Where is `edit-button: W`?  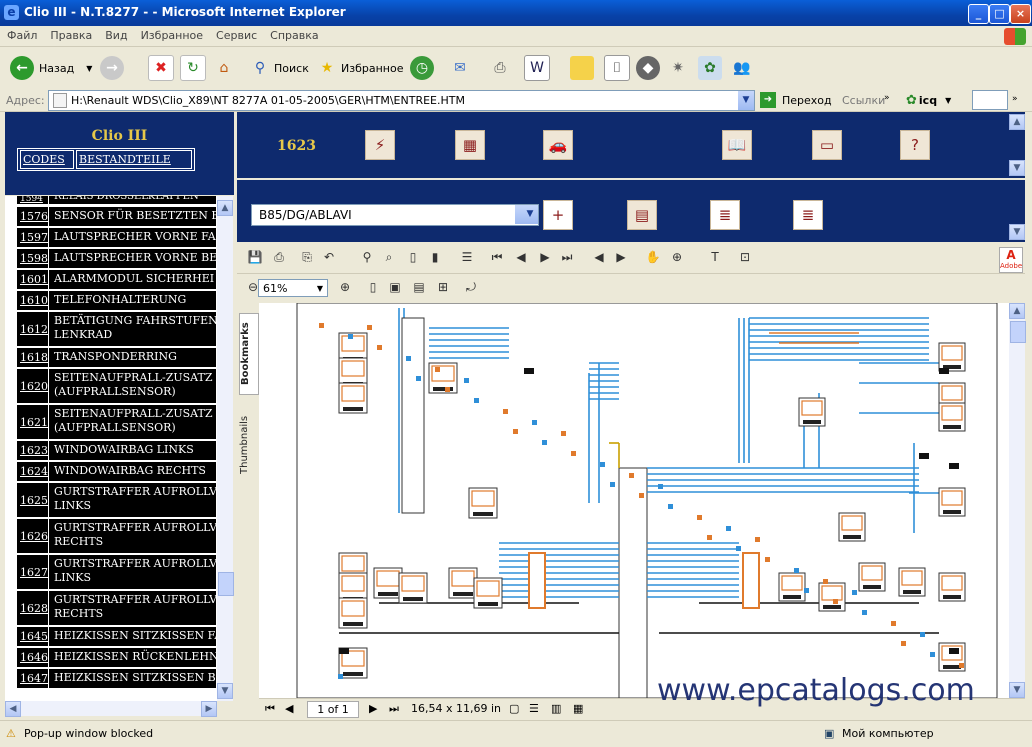
edit-button: W is located at coordinates (537, 68).